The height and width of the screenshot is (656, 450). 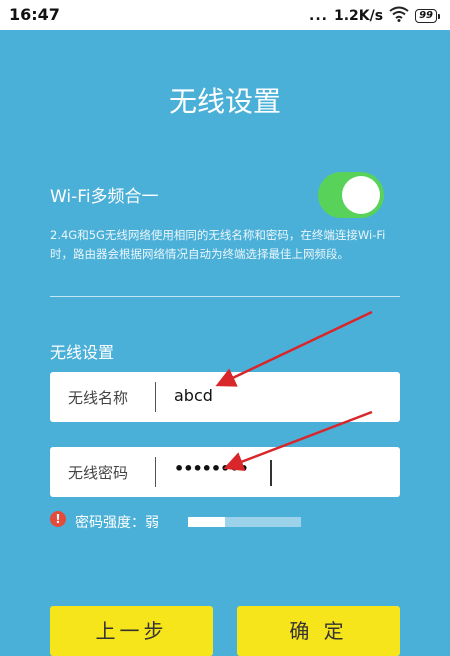 I want to click on annotation-arrows, so click(x=294, y=390).